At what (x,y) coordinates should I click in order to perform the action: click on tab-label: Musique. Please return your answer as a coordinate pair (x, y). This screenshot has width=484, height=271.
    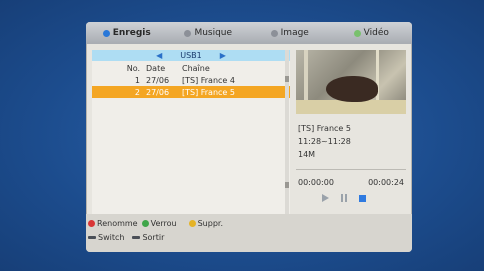
    Looking at the image, I should click on (213, 33).